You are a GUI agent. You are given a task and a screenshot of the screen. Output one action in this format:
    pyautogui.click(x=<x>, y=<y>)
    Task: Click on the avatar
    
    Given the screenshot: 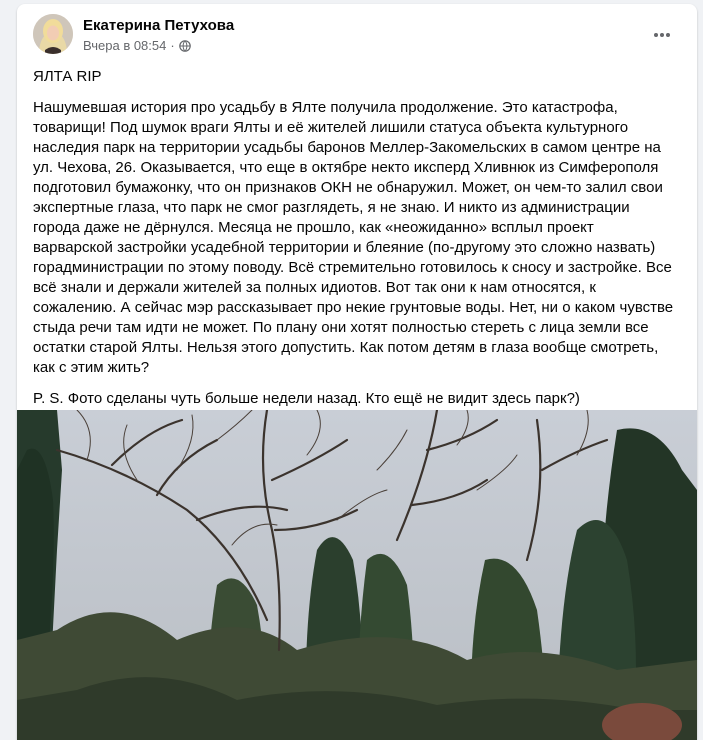 What is the action you would take?
    pyautogui.click(x=53, y=34)
    